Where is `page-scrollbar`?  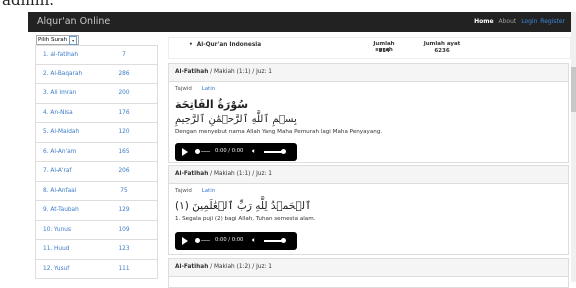
page-scrollbar is located at coordinates (573, 147).